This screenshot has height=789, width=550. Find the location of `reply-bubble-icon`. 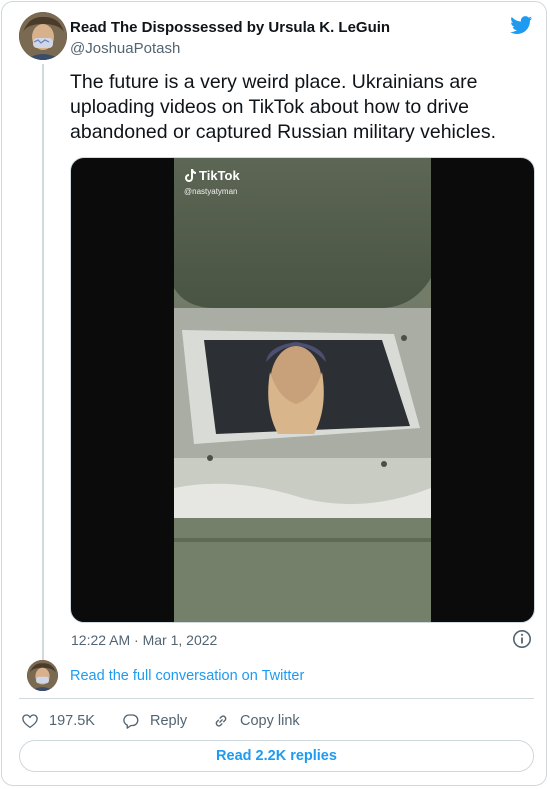

reply-bubble-icon is located at coordinates (131, 721).